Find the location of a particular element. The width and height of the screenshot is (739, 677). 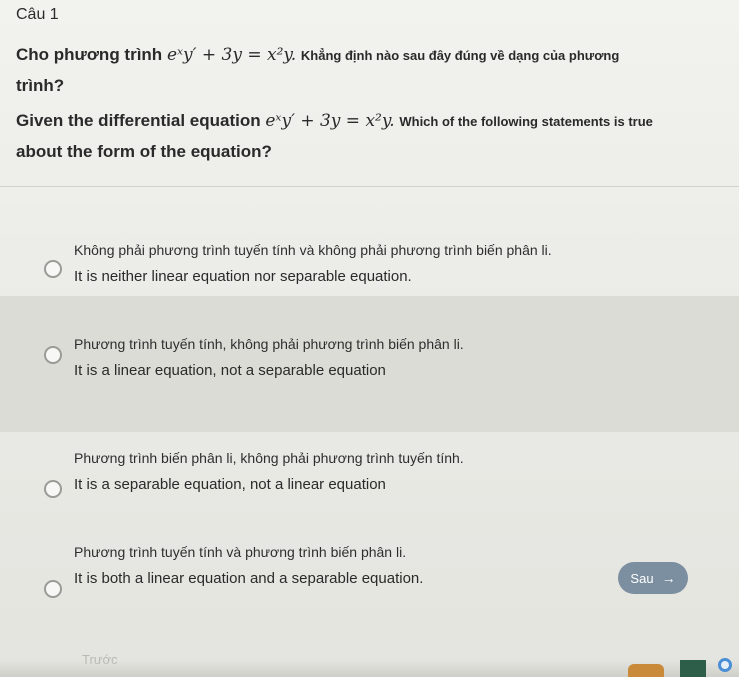

taskbar-browser-icon is located at coordinates (725, 665).